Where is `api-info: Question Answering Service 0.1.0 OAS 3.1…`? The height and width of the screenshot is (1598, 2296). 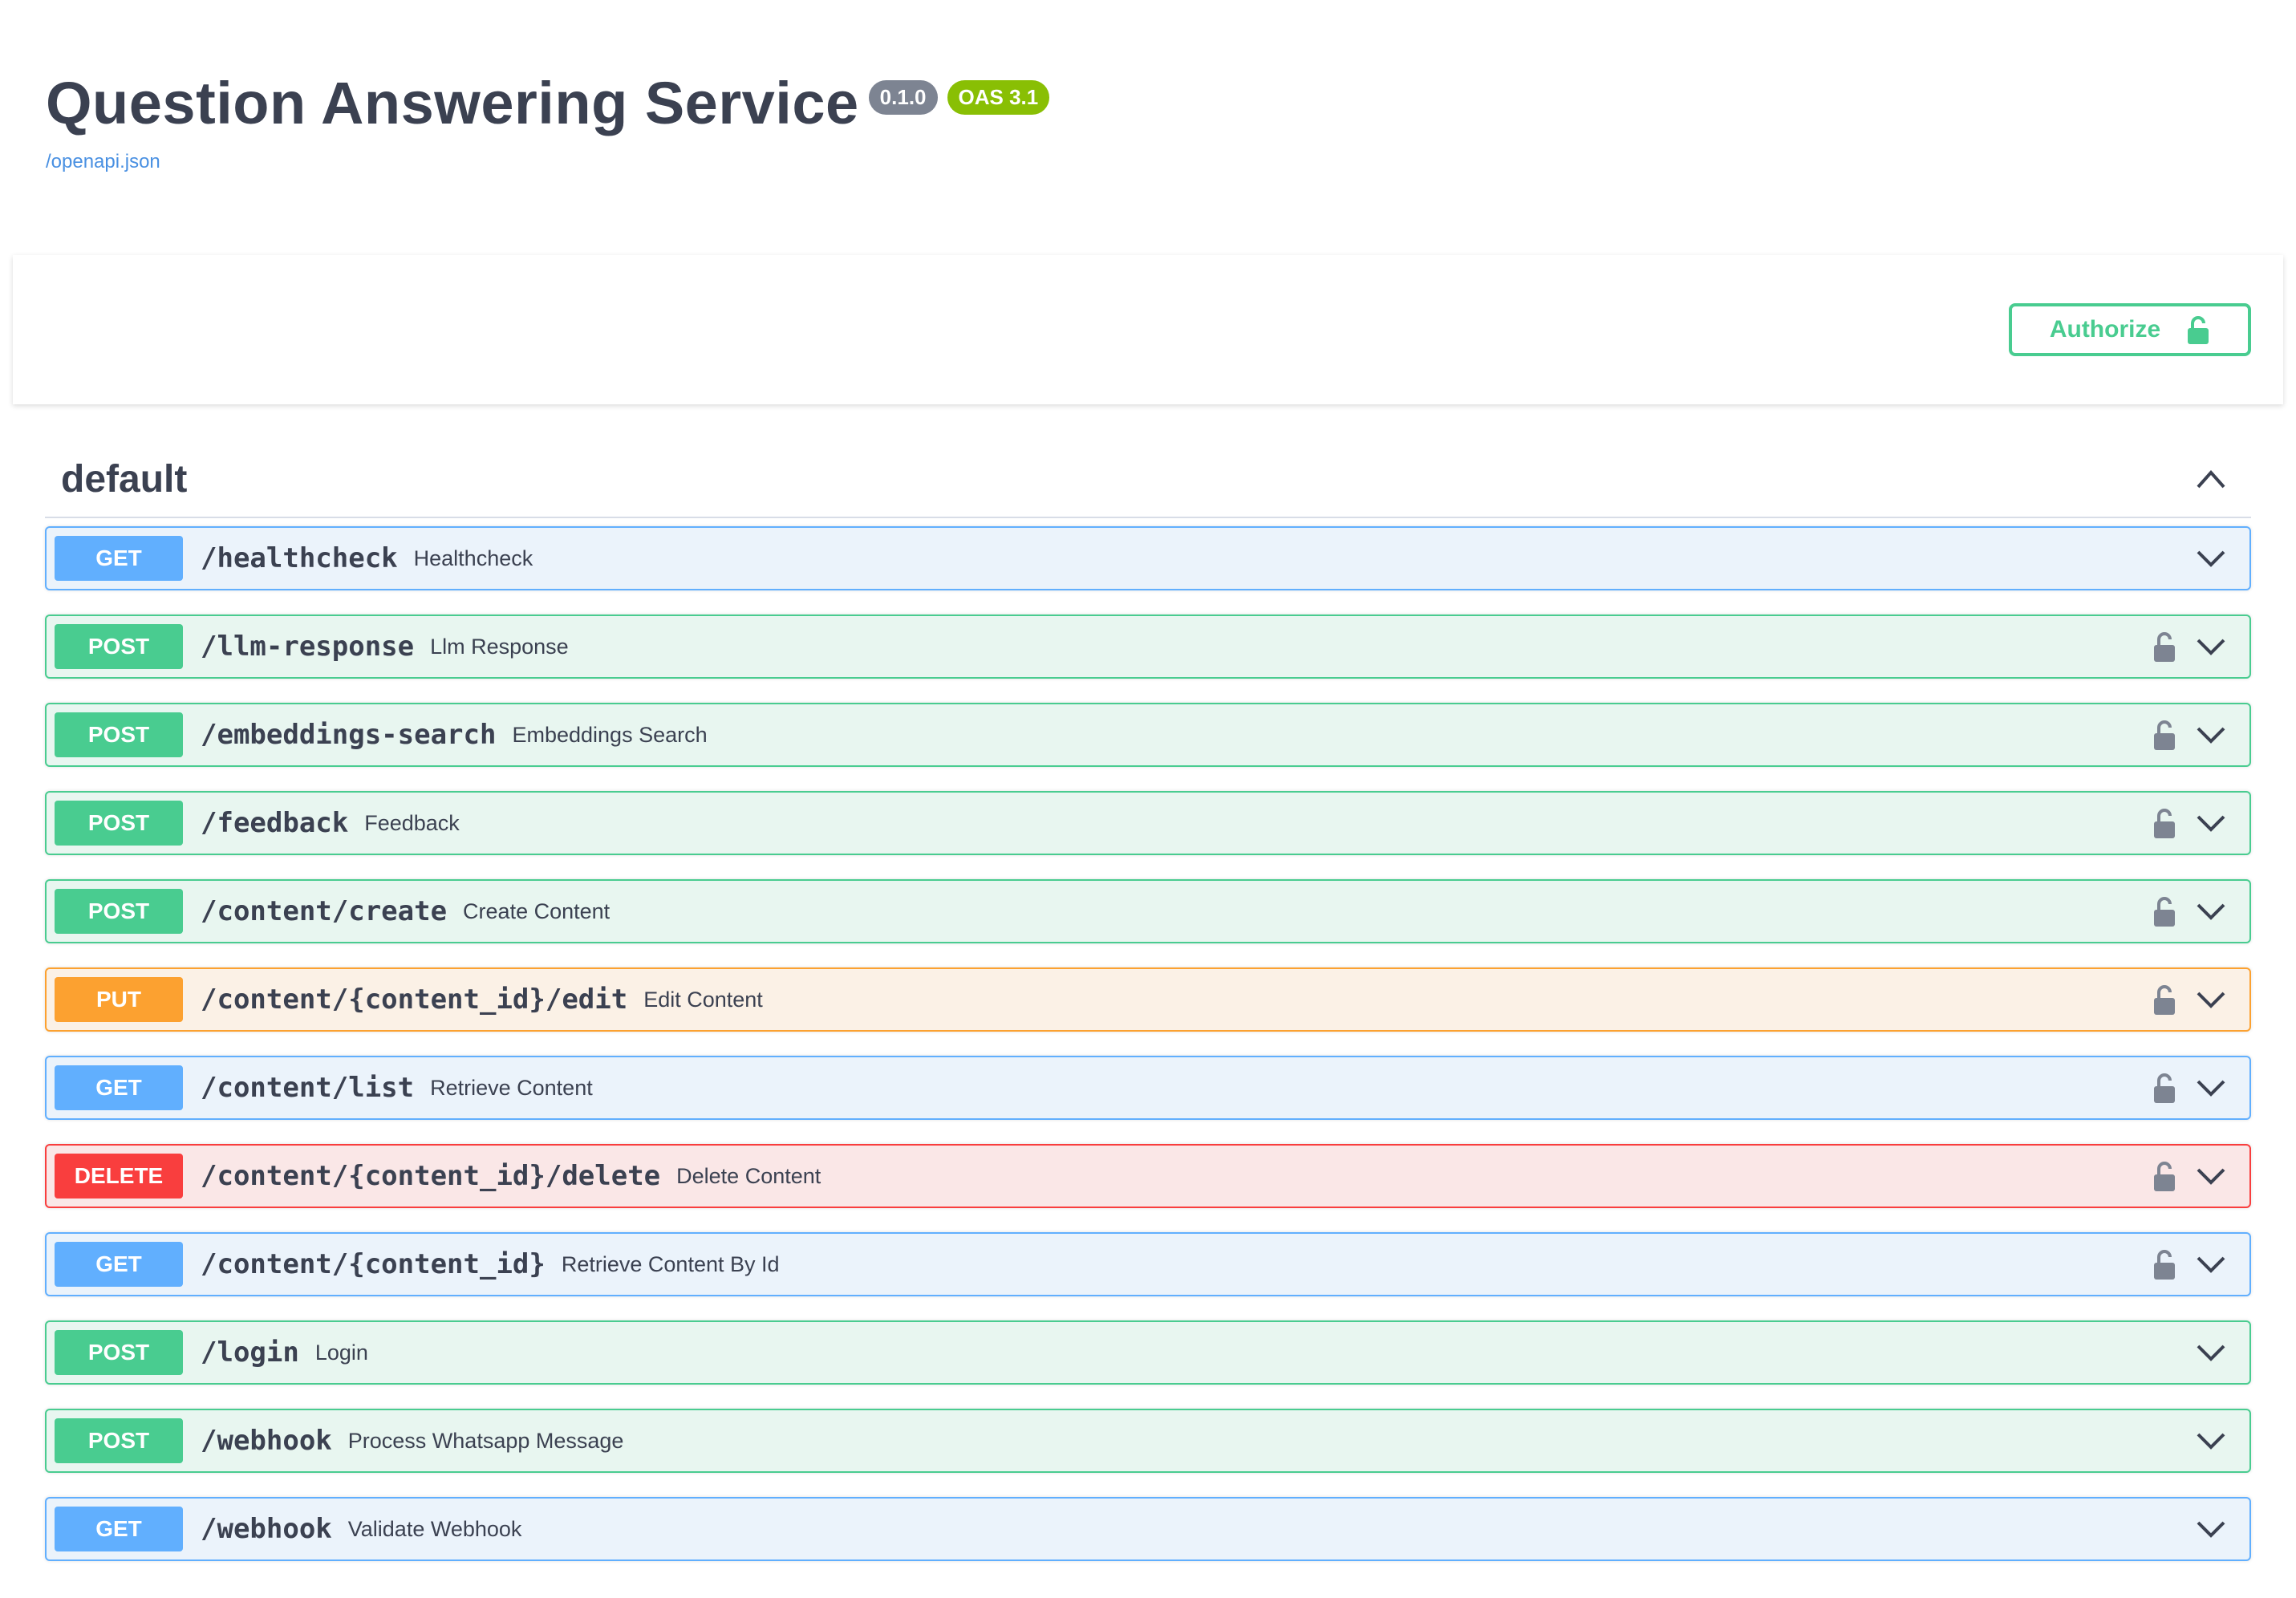 api-info: Question Answering Service 0.1.0 OAS 3.1… is located at coordinates (548, 121).